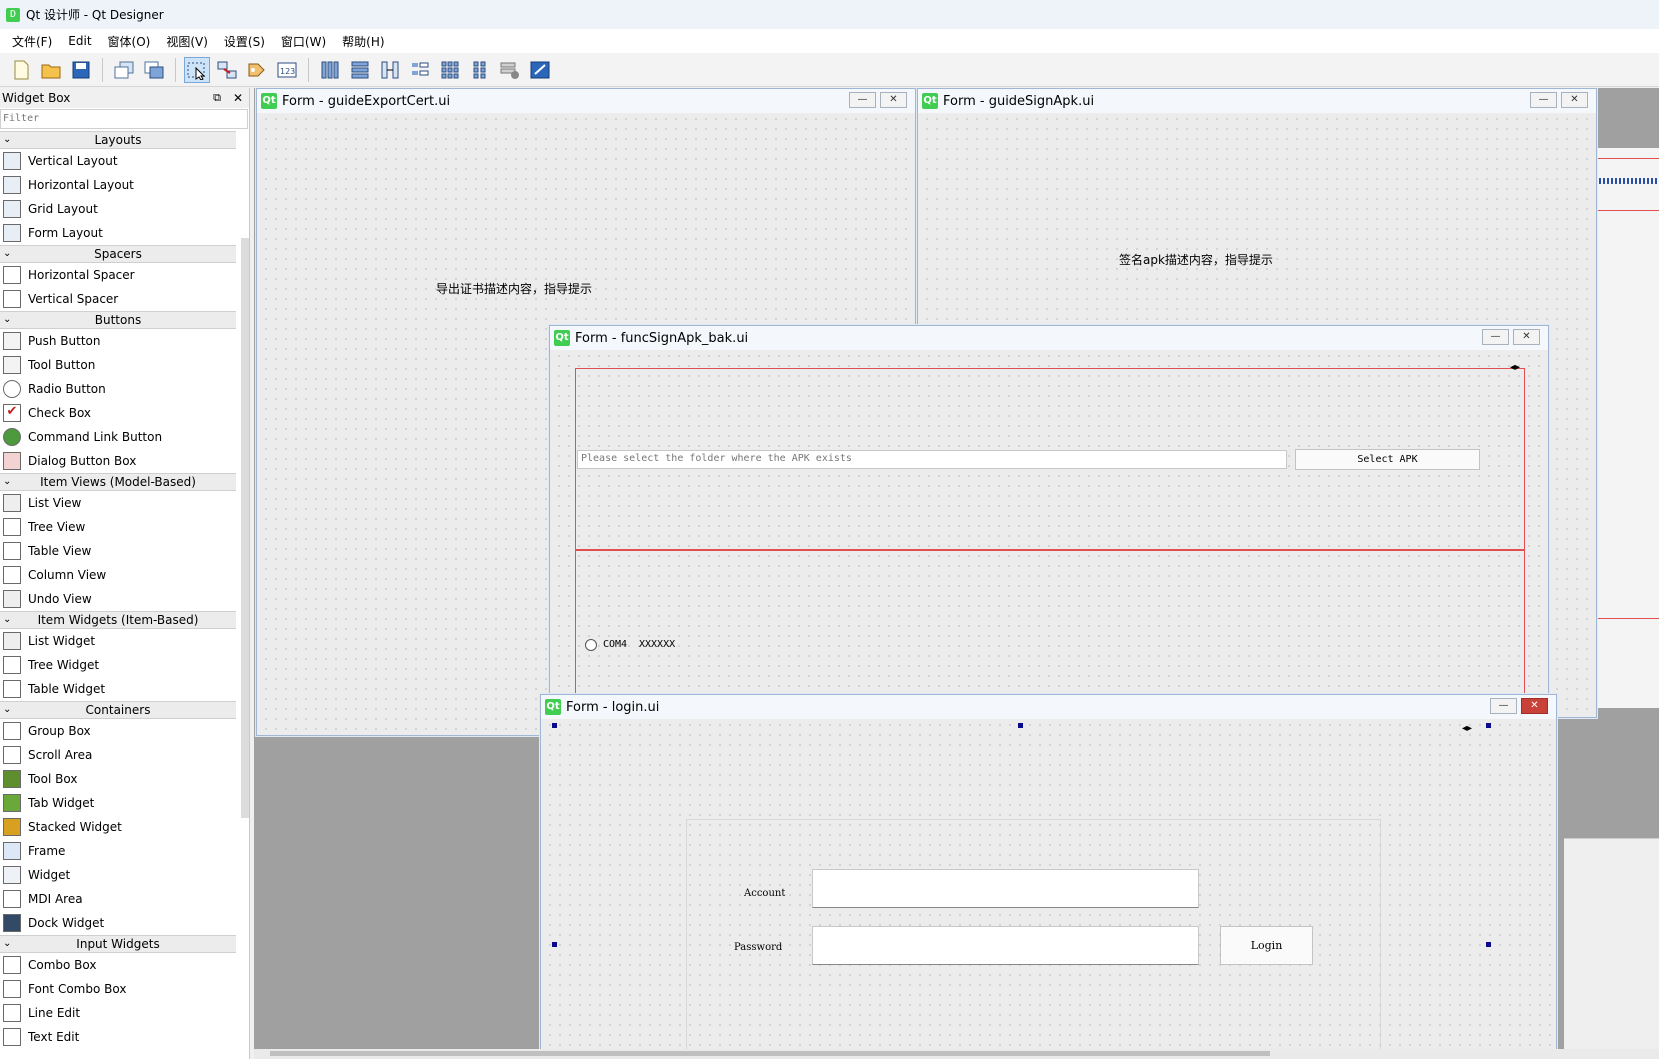 The width and height of the screenshot is (1659, 1059). Describe the element at coordinates (480, 70) in the screenshot. I see `lay-out-grid-alt-icon` at that location.